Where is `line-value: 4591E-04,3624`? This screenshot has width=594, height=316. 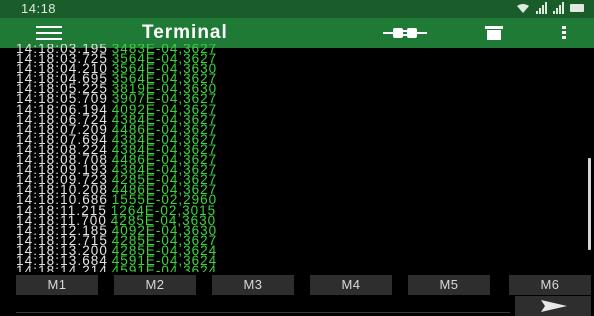
line-value: 4591E-04,3624 is located at coordinates (164, 267).